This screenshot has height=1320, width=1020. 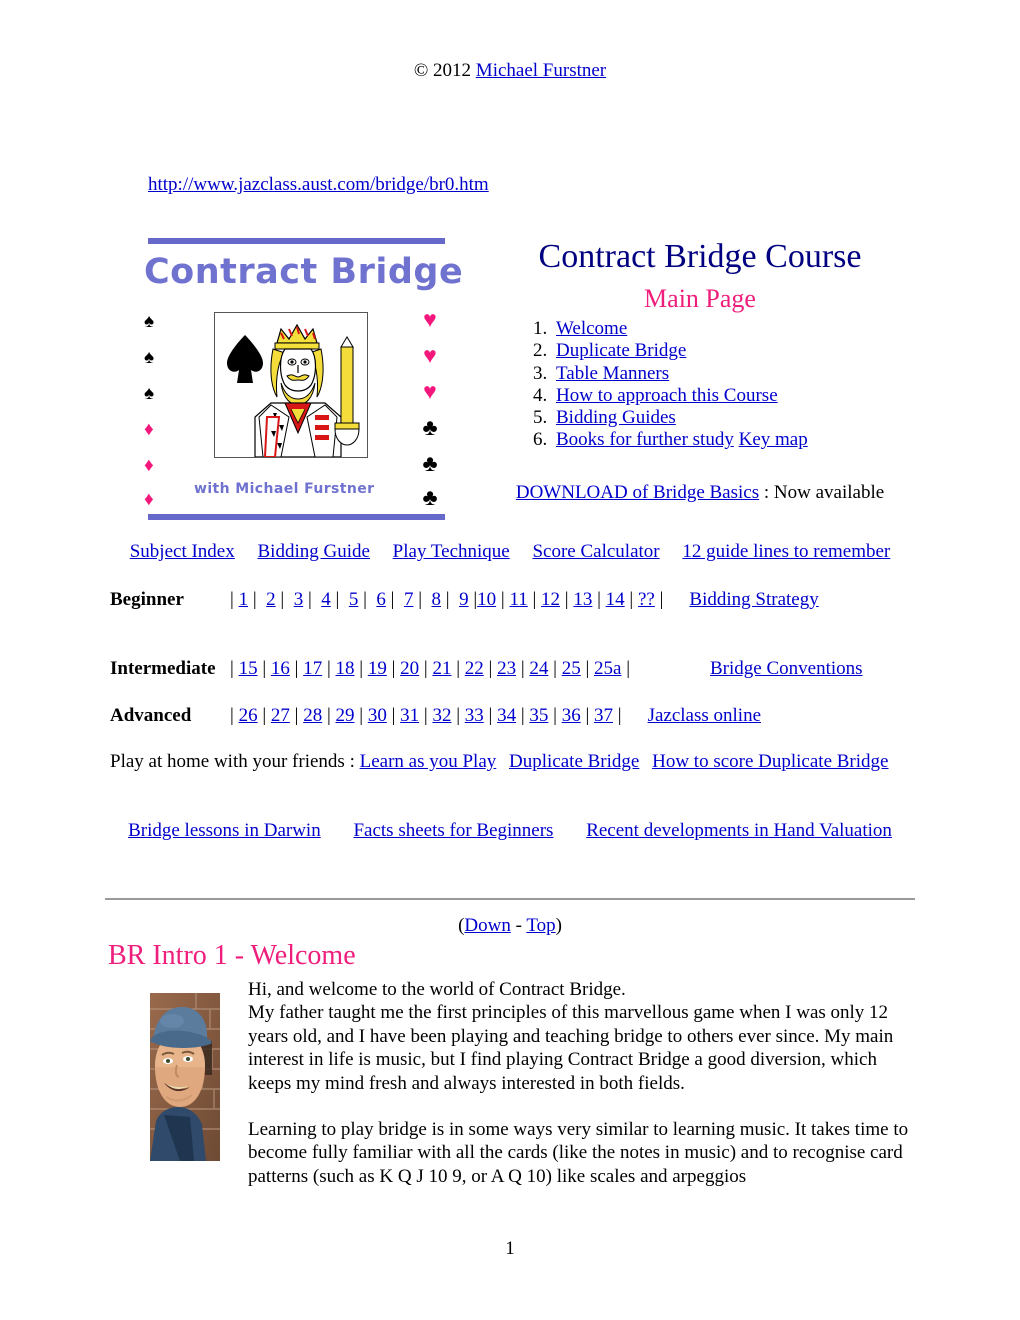 I want to click on page-subtitle: Main Page, so click(x=700, y=298).